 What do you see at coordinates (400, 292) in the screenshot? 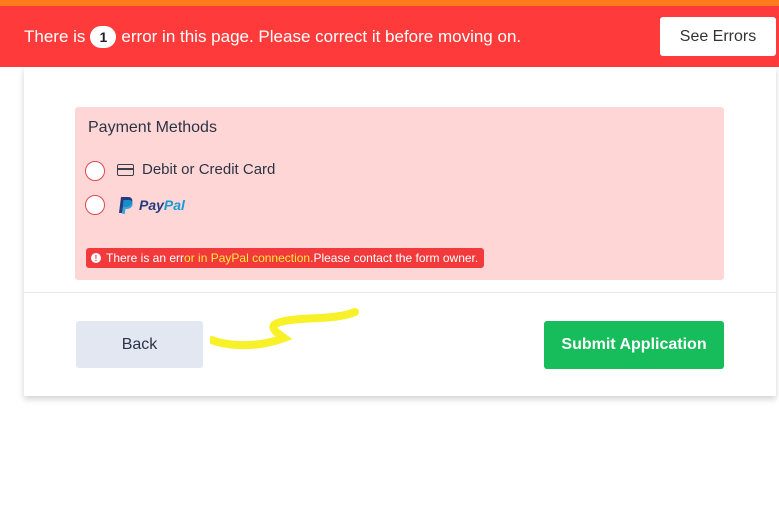
I see `section-divider` at bounding box center [400, 292].